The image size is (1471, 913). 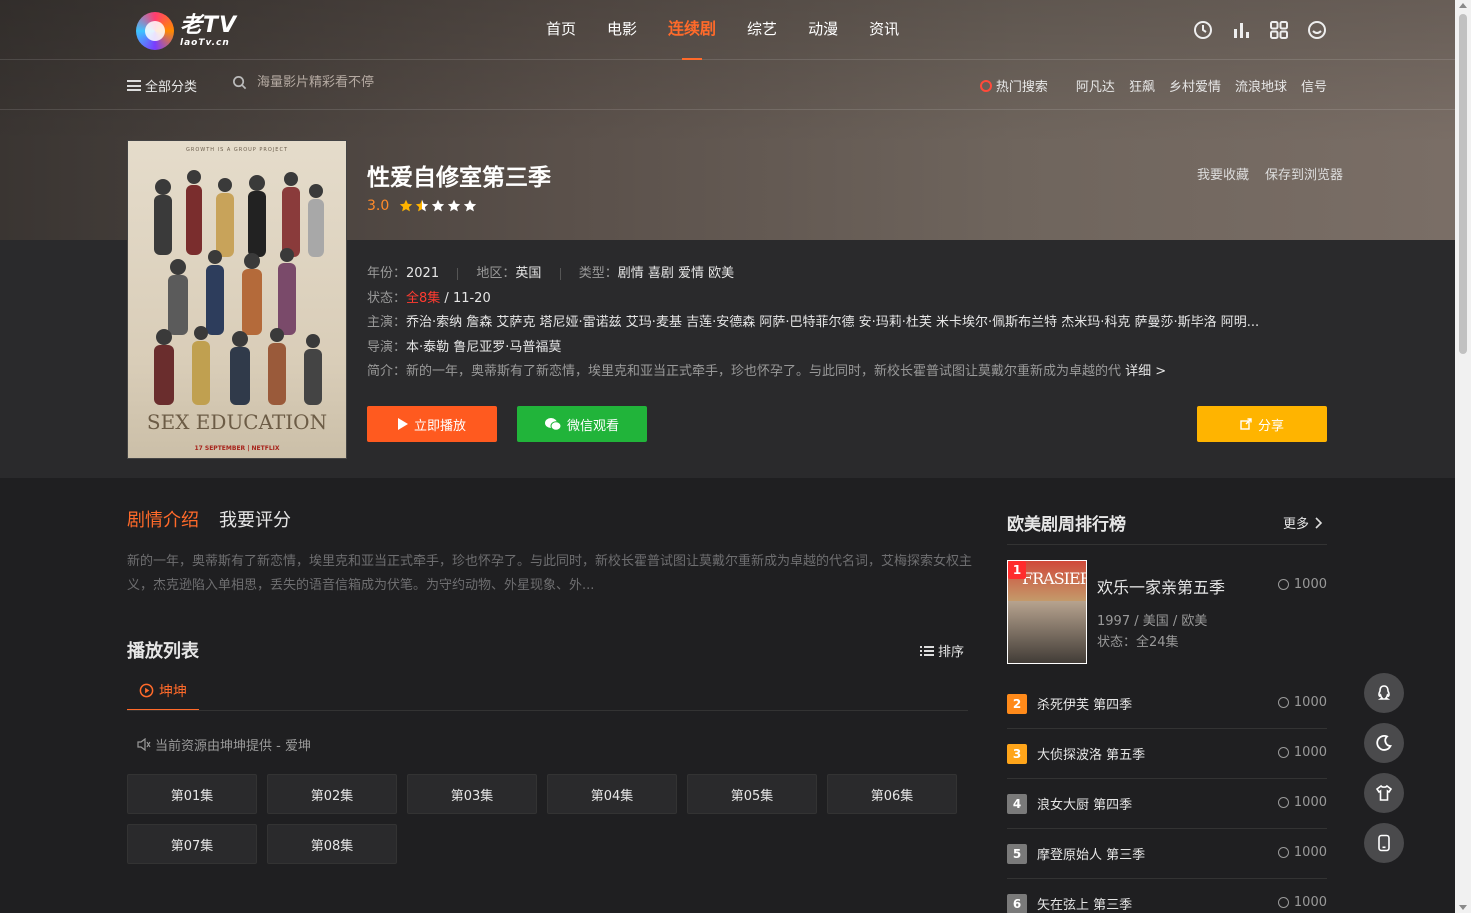 What do you see at coordinates (1167, 754) in the screenshot?
I see `ranking-item: 3 大侦探波洛 第五季 1000` at bounding box center [1167, 754].